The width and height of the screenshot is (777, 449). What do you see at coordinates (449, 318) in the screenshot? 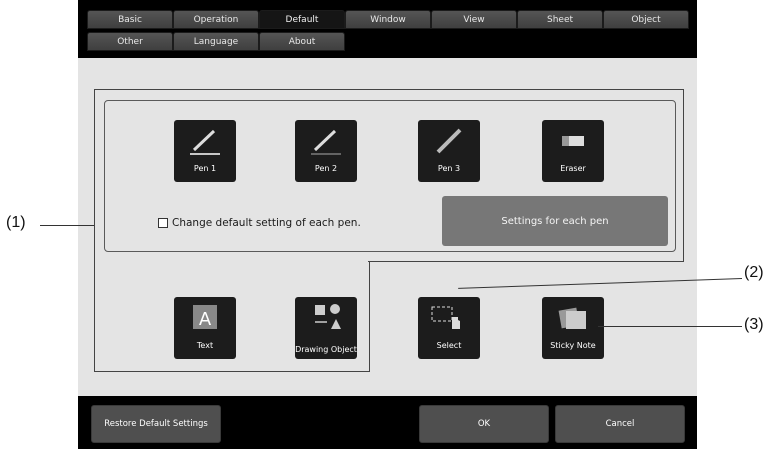
I see `select-hand-icon` at bounding box center [449, 318].